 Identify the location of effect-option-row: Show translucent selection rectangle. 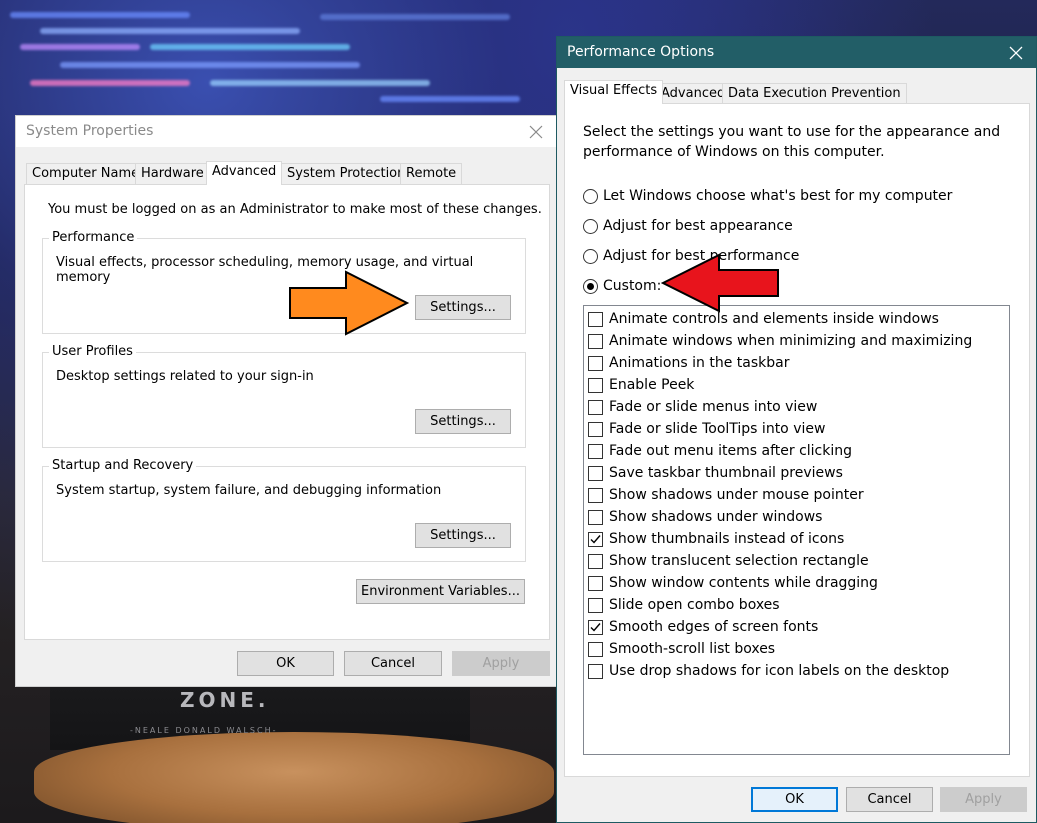
(728, 561).